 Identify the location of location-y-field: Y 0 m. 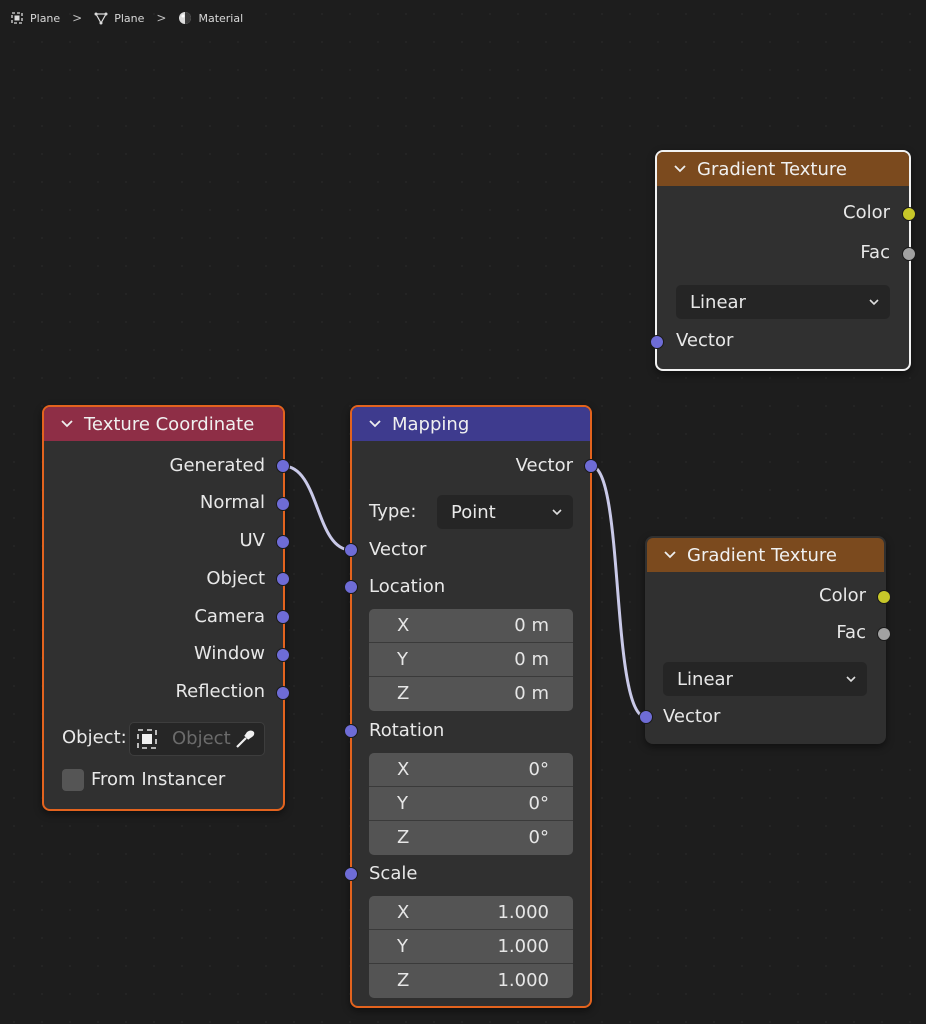
(471, 660).